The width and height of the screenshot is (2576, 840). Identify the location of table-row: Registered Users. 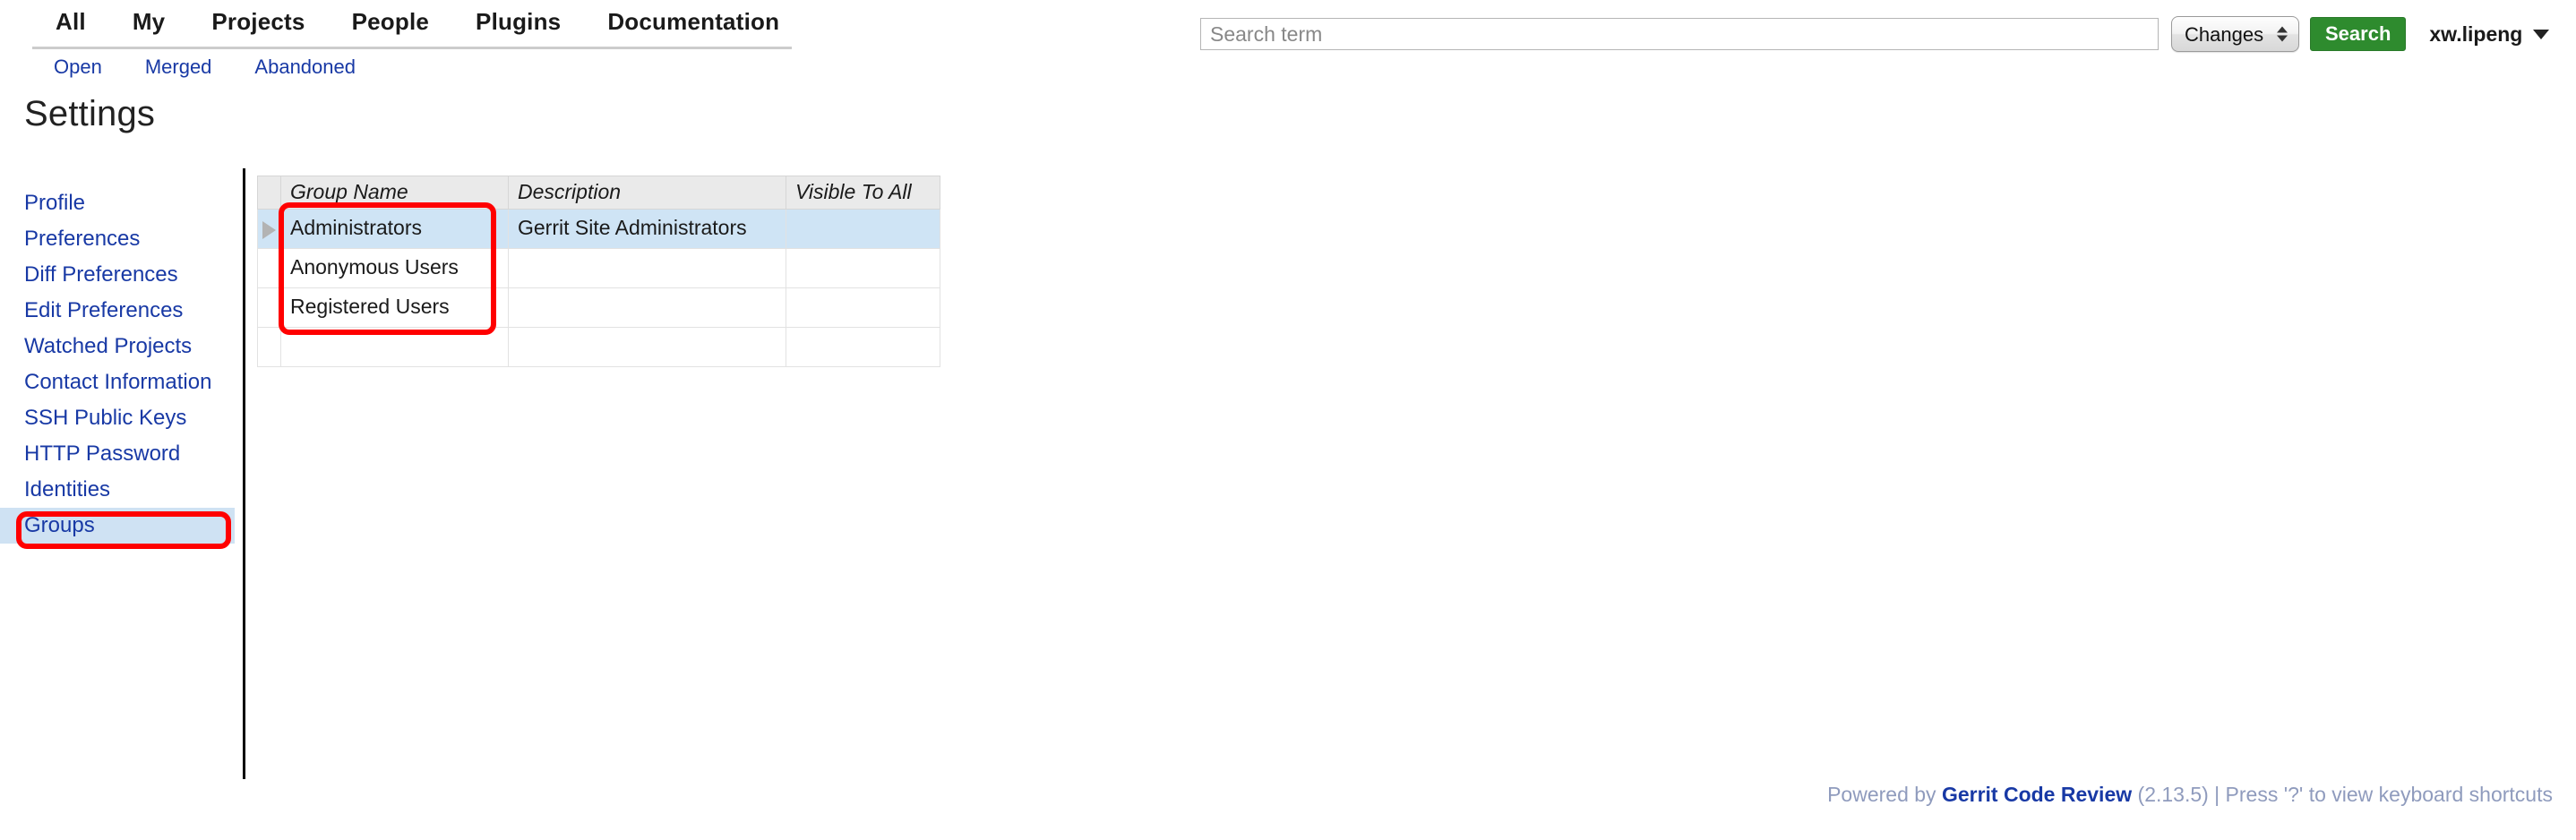
(598, 307).